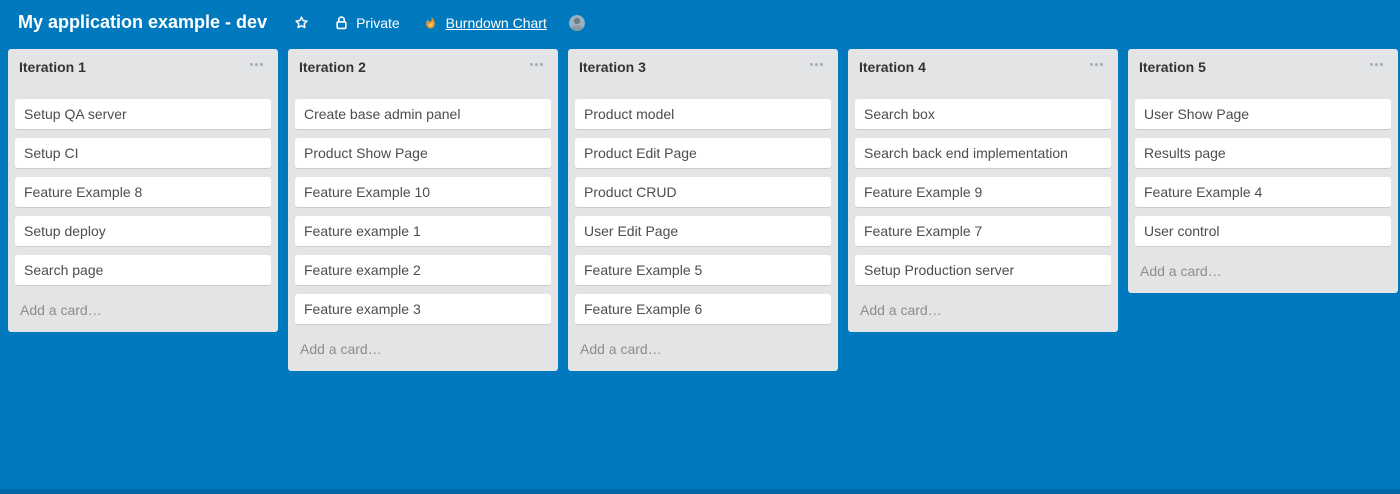 The height and width of the screenshot is (494, 1400). Describe the element at coordinates (423, 309) in the screenshot. I see `card: Feature example 3` at that location.